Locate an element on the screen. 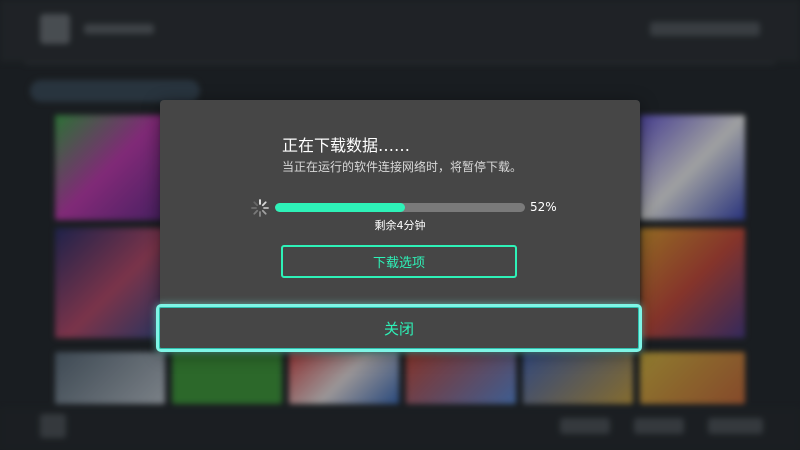 The image size is (800, 450). loading-spinner-icon is located at coordinates (260, 208).